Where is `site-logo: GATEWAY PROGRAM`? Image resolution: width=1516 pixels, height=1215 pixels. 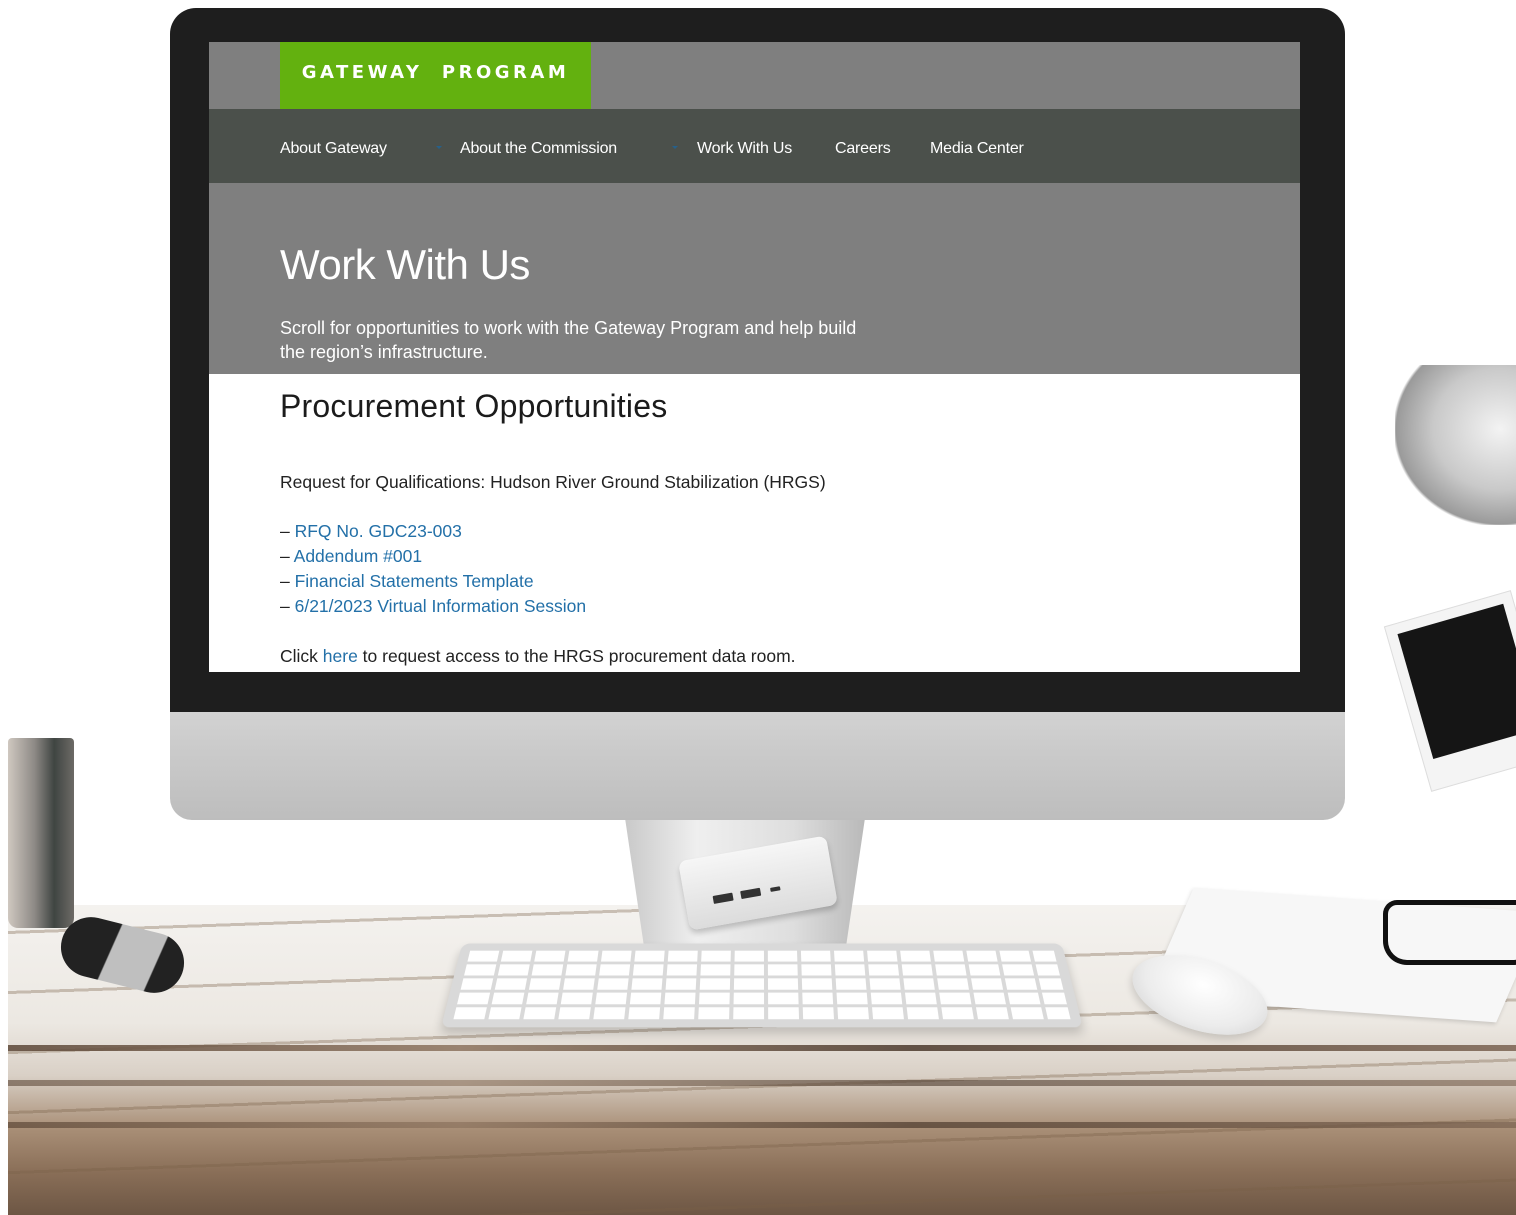 site-logo: GATEWAY PROGRAM is located at coordinates (435, 75).